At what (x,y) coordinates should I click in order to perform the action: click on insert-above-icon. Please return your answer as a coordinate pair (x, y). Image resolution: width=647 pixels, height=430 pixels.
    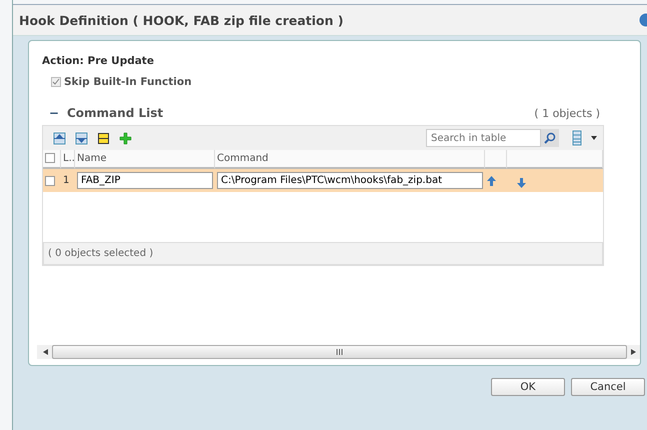
    Looking at the image, I should click on (59, 138).